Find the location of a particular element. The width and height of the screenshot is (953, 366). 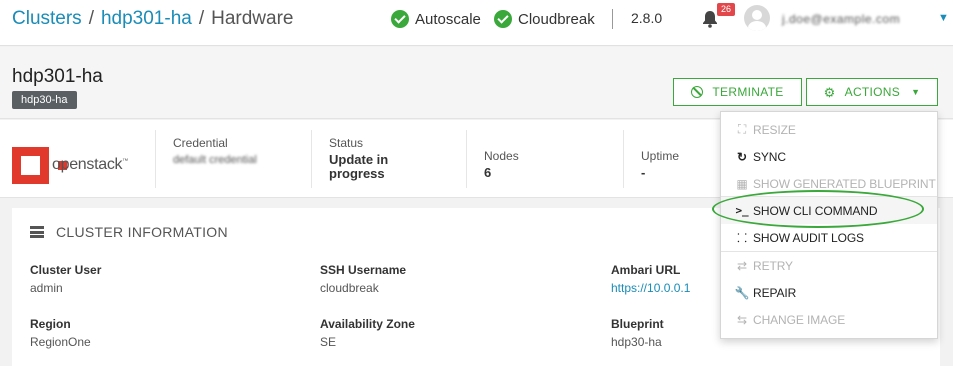

wrench-icon: 🔧 is located at coordinates (742, 292).